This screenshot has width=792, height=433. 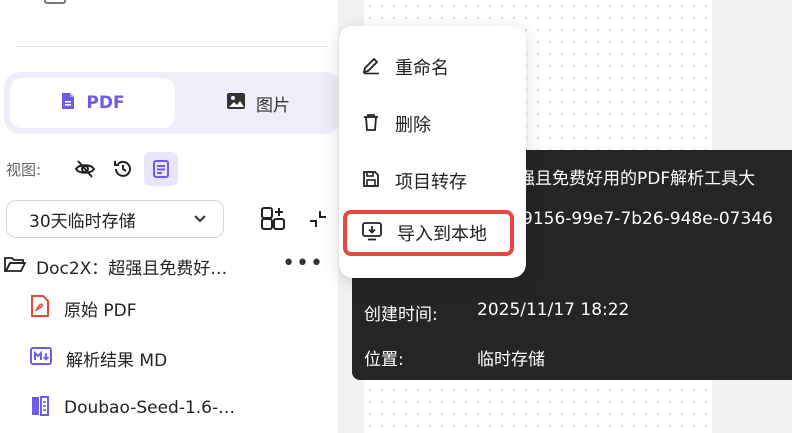 I want to click on tab-pdf: PDF, so click(x=92, y=103).